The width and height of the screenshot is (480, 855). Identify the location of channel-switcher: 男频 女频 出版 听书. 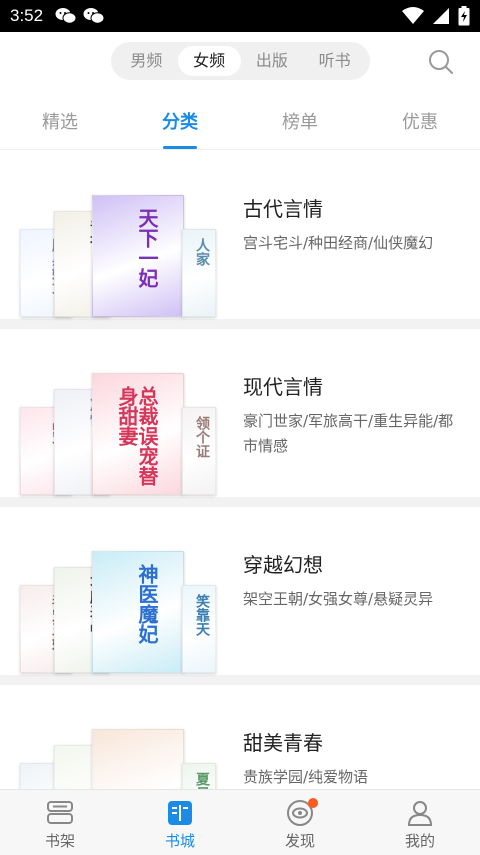
(240, 61).